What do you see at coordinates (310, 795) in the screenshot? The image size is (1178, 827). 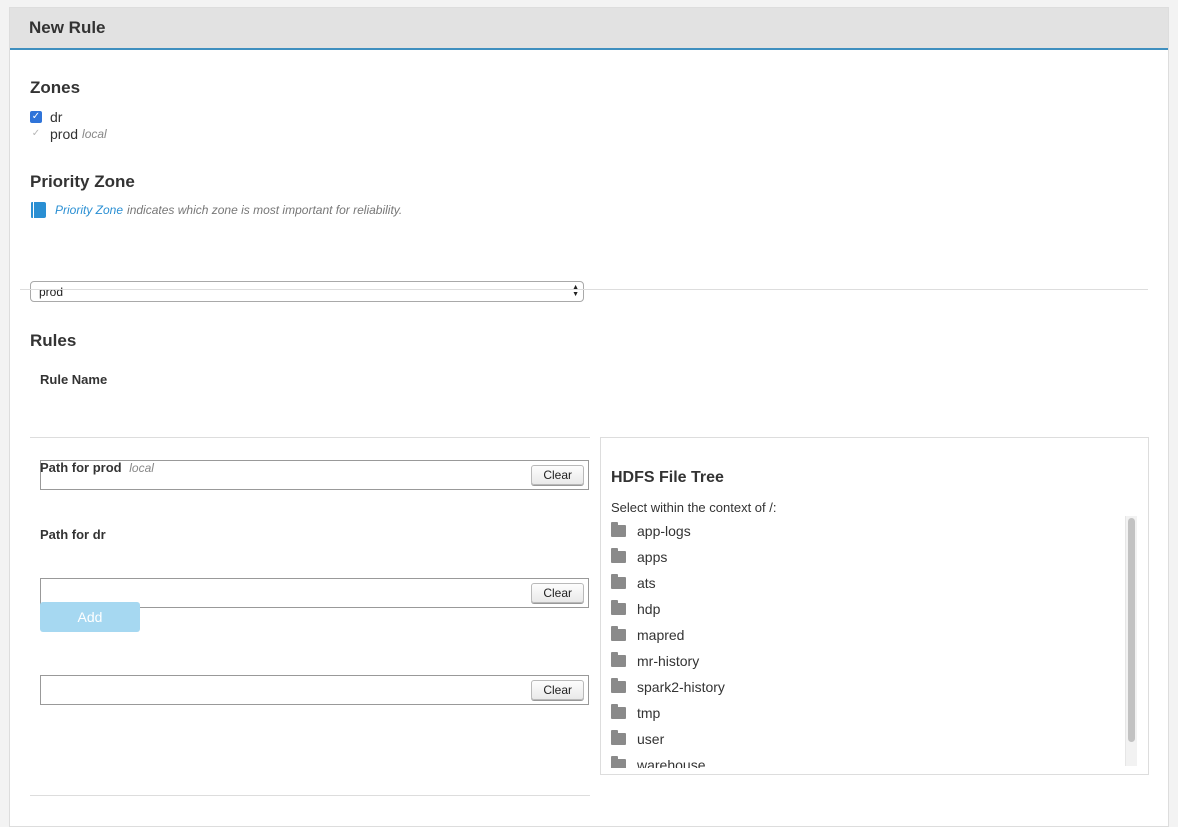 I see `bottom-divider` at bounding box center [310, 795].